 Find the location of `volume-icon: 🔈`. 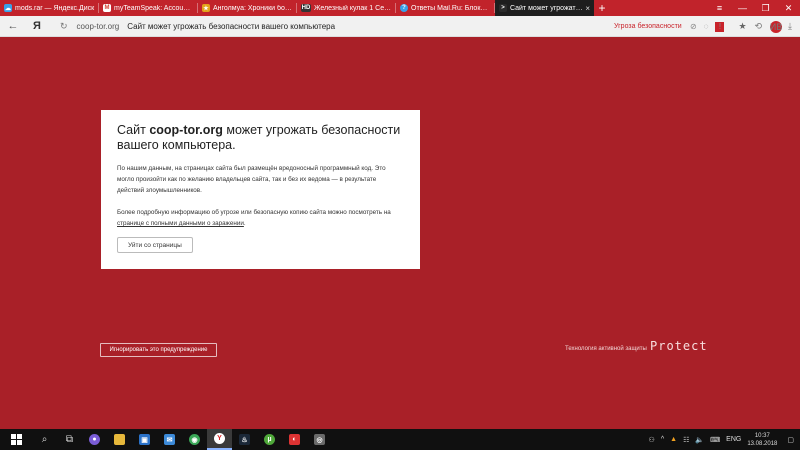

volume-icon: 🔈 is located at coordinates (699, 440).